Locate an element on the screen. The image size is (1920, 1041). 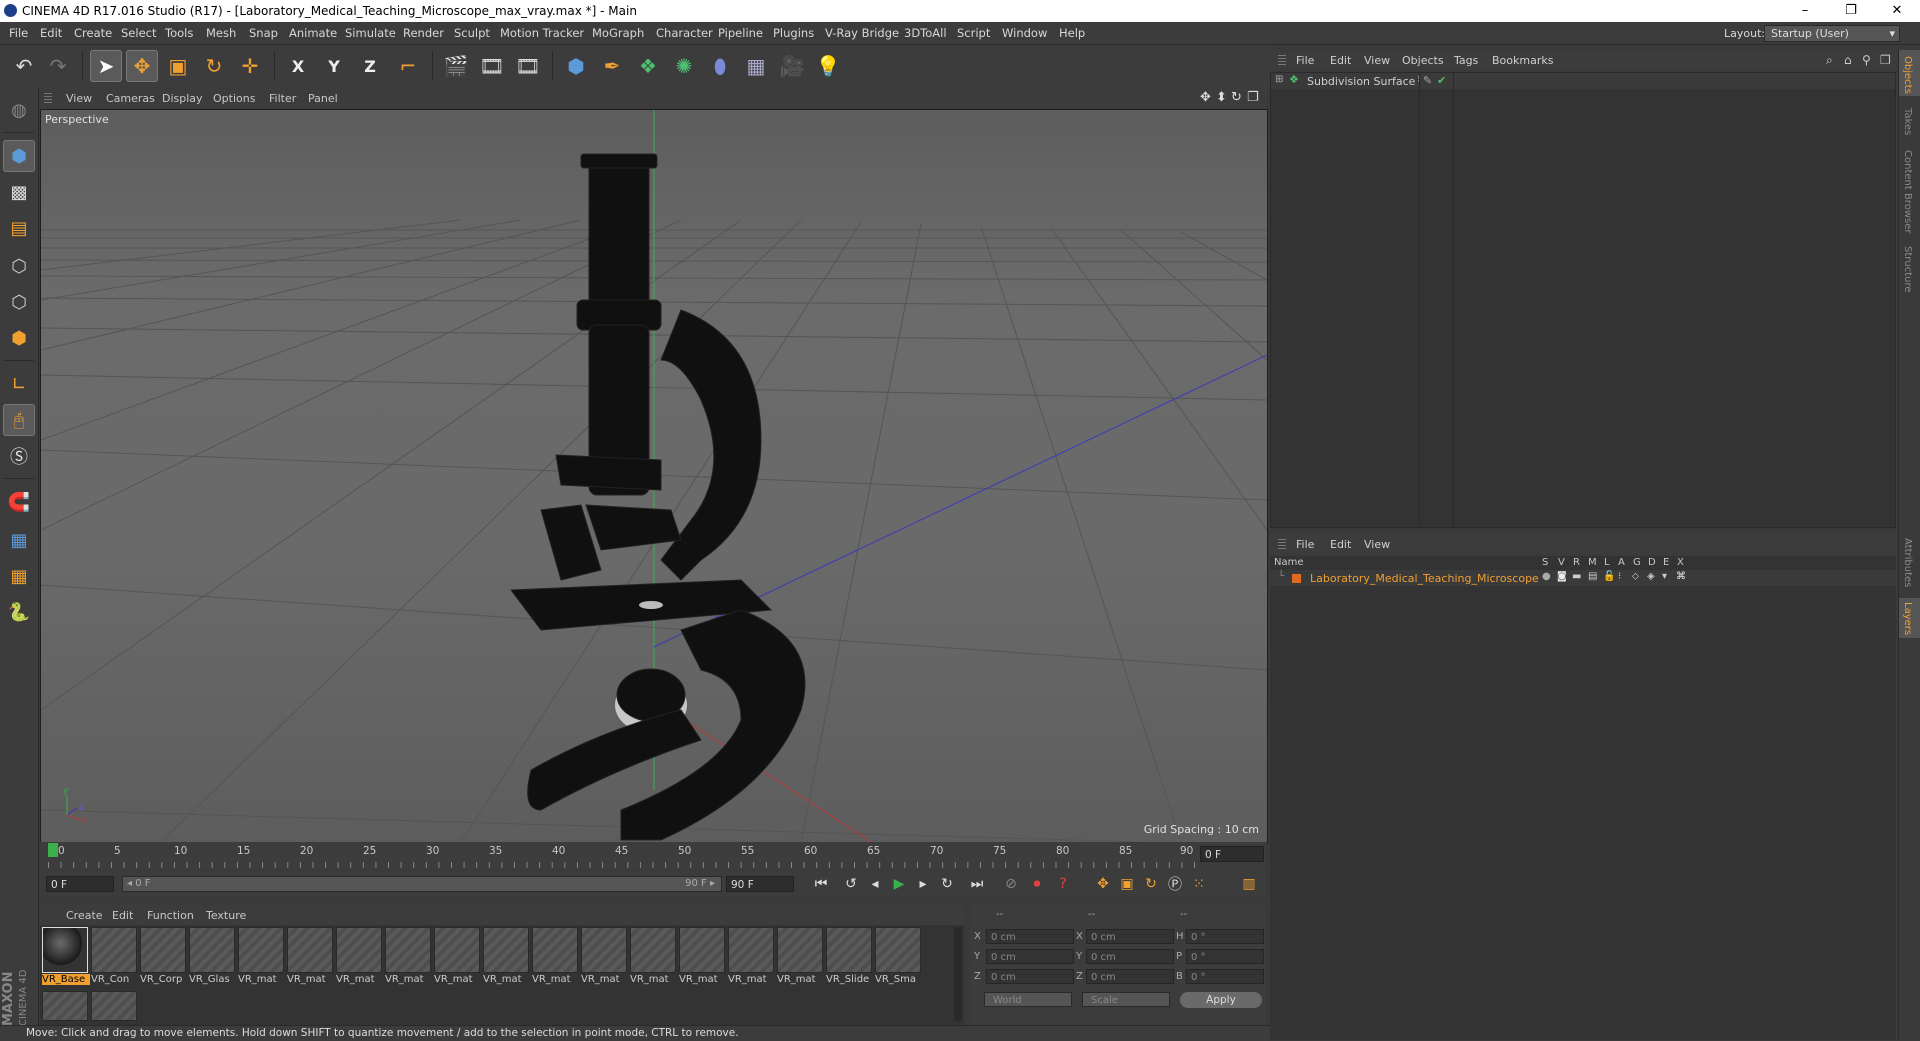
z-axis-lock-button: Z is located at coordinates (370, 66).